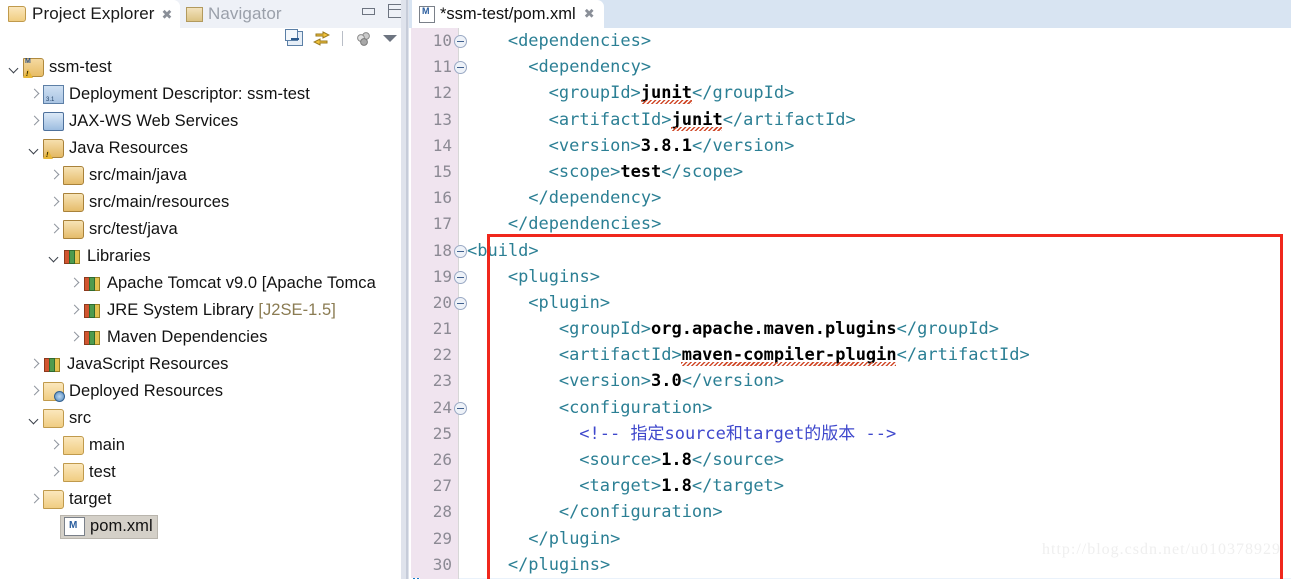 The image size is (1291, 579). Describe the element at coordinates (442, 40) in the screenshot. I see `line-number: 10` at that location.